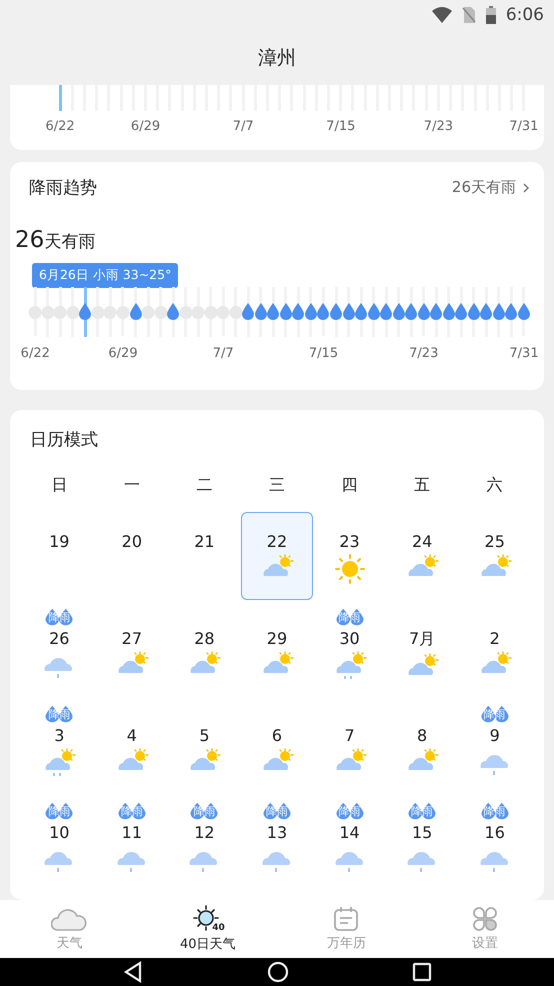  I want to click on calendar-day: 2, so click(494, 650).